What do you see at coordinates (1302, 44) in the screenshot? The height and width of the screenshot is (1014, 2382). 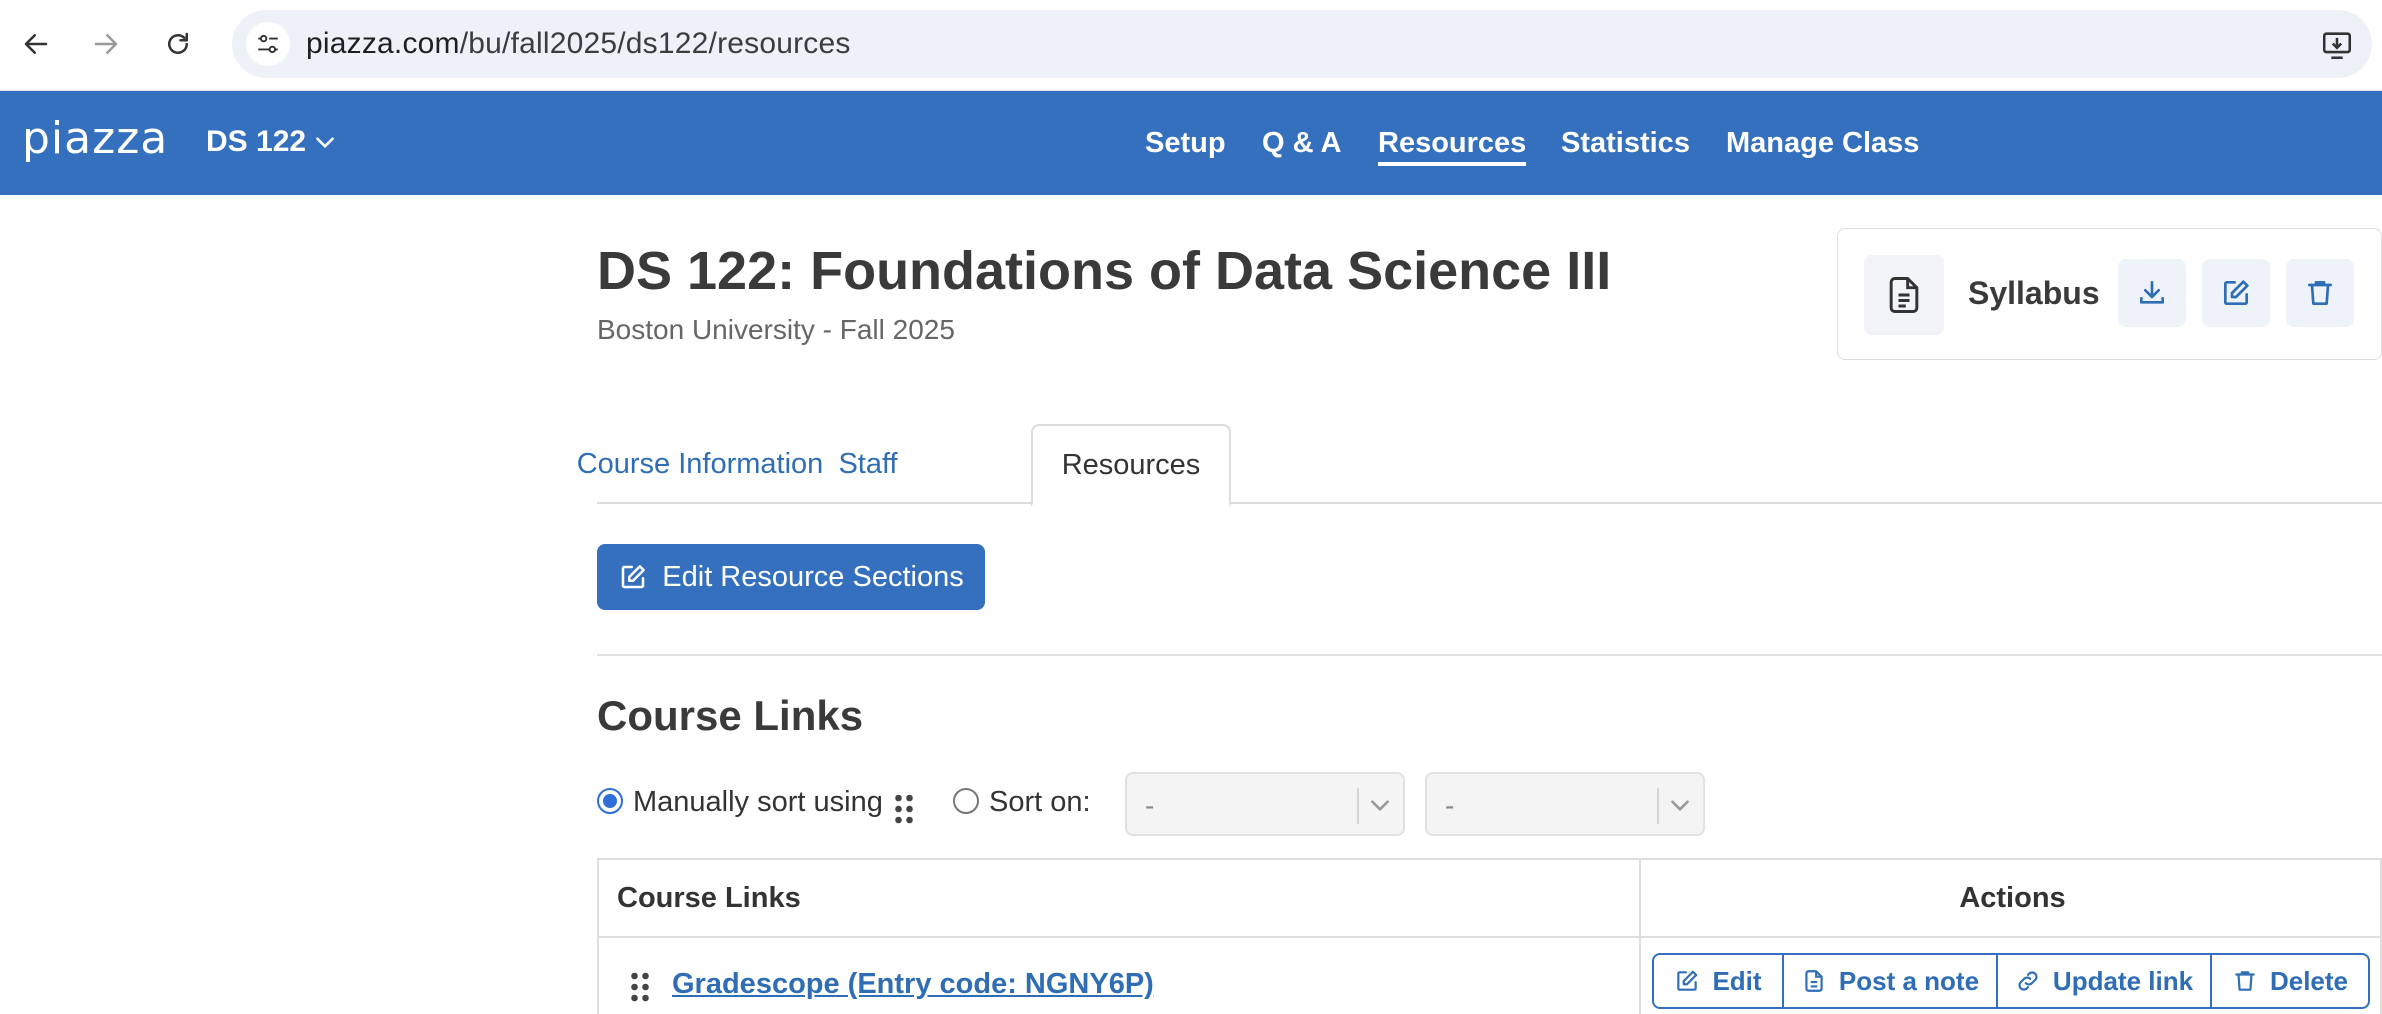 I see `address-bar: piazza.com/bu/fall2025/ds122/resources` at bounding box center [1302, 44].